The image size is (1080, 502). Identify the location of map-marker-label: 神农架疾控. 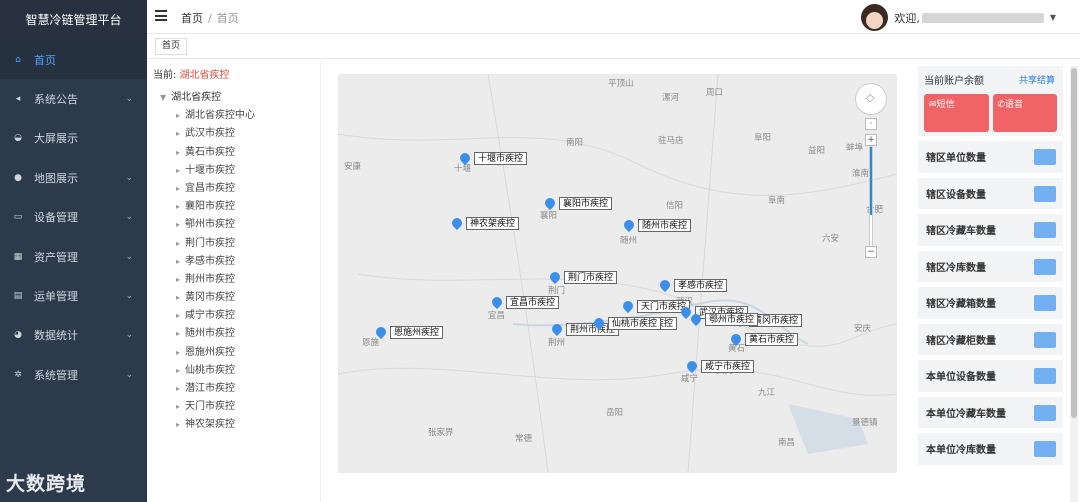
(493, 223).